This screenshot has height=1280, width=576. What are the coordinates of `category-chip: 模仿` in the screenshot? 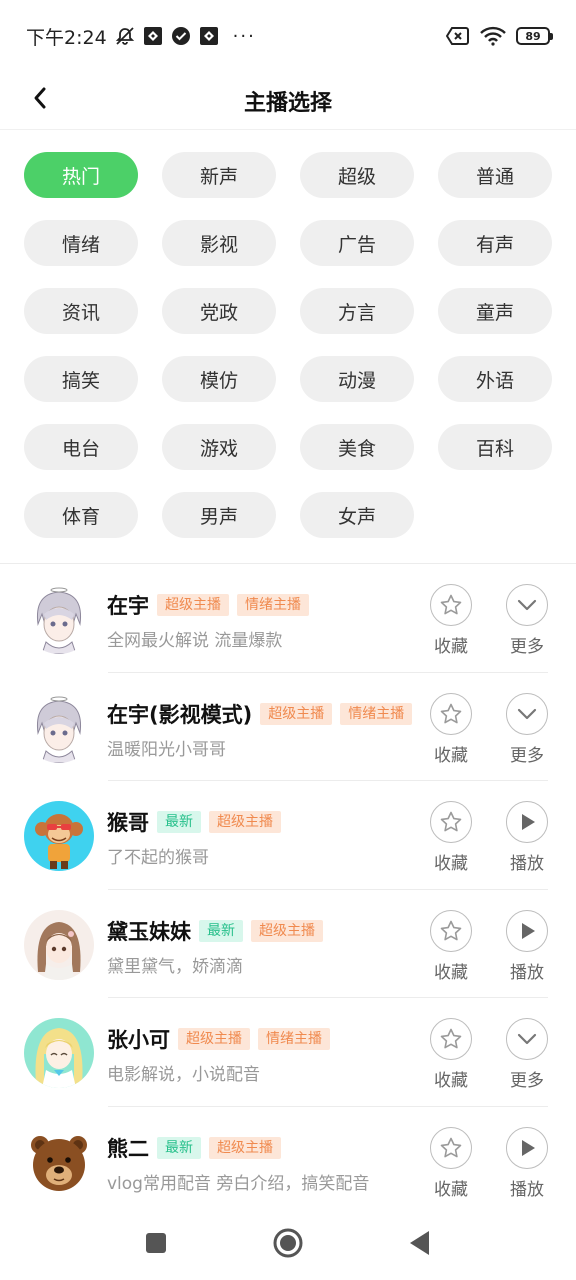 It's located at (219, 379).